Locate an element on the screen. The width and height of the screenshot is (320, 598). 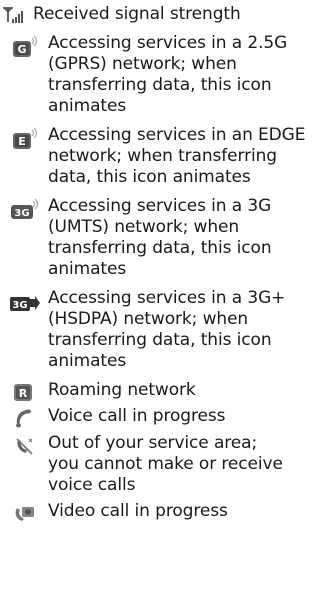
list-item-text: Roaming network is located at coordinates (122, 390).